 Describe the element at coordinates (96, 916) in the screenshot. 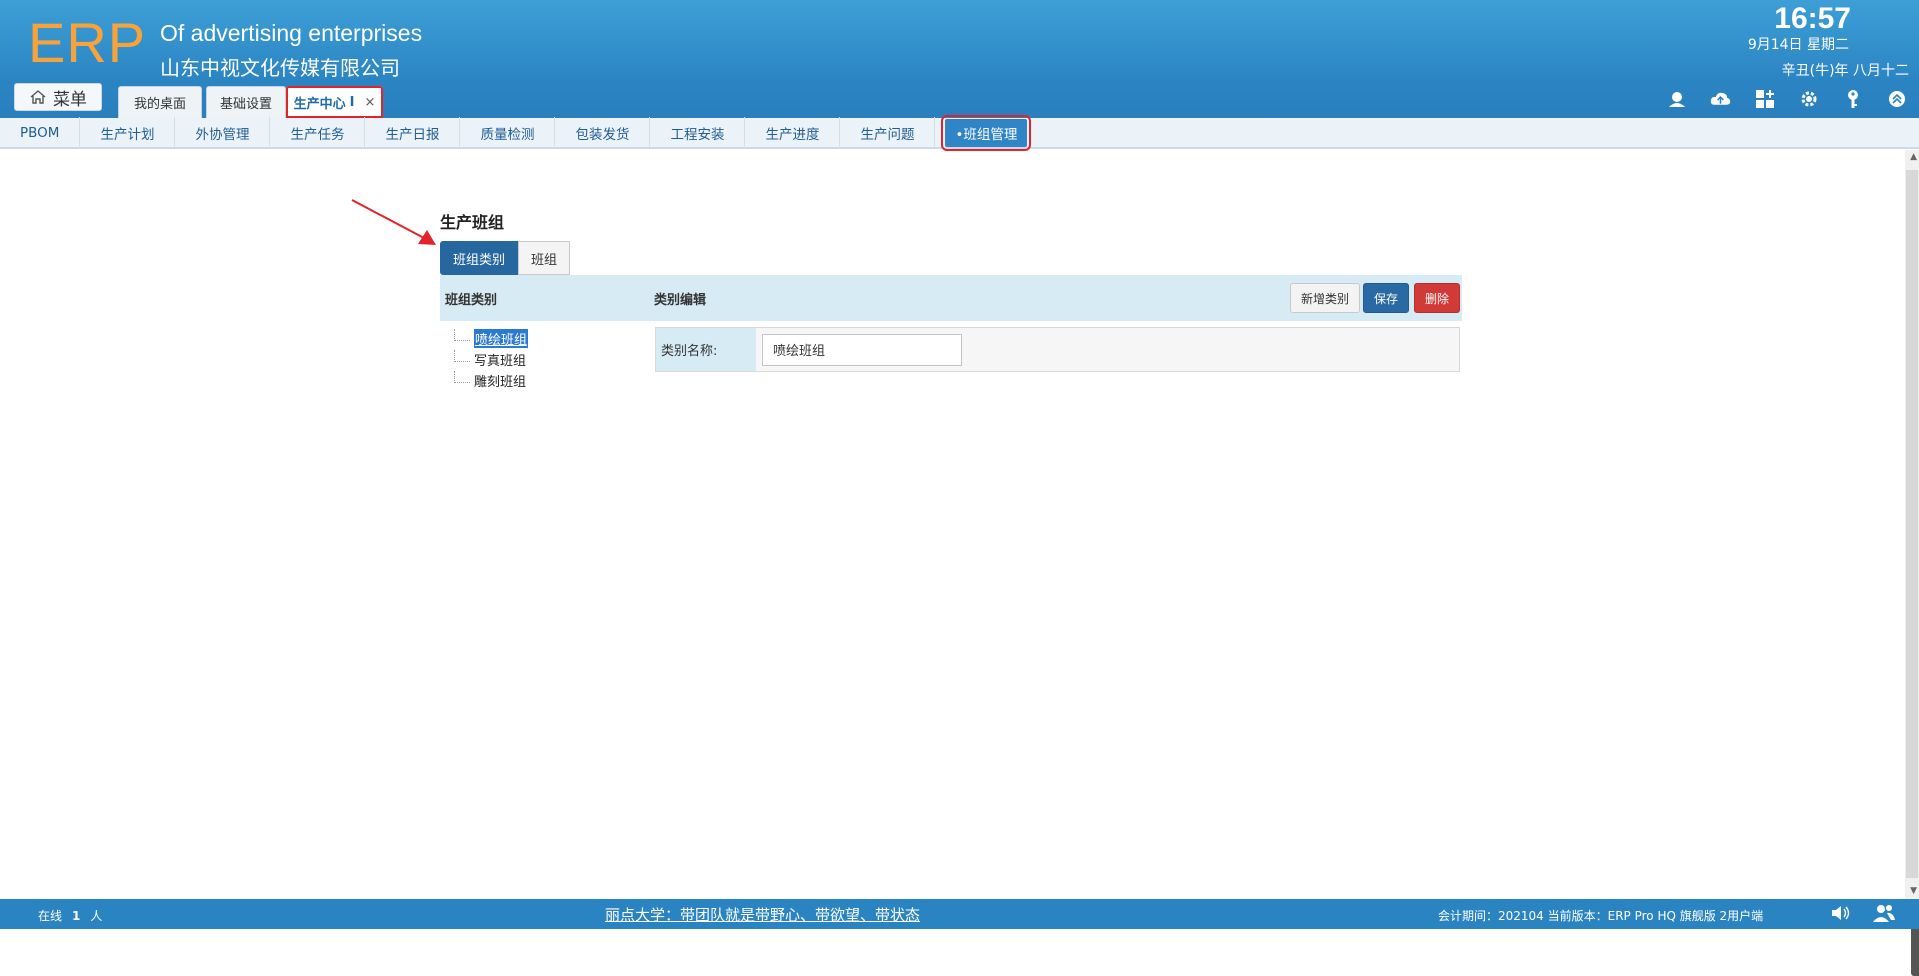

I see `online-unit: 人` at that location.